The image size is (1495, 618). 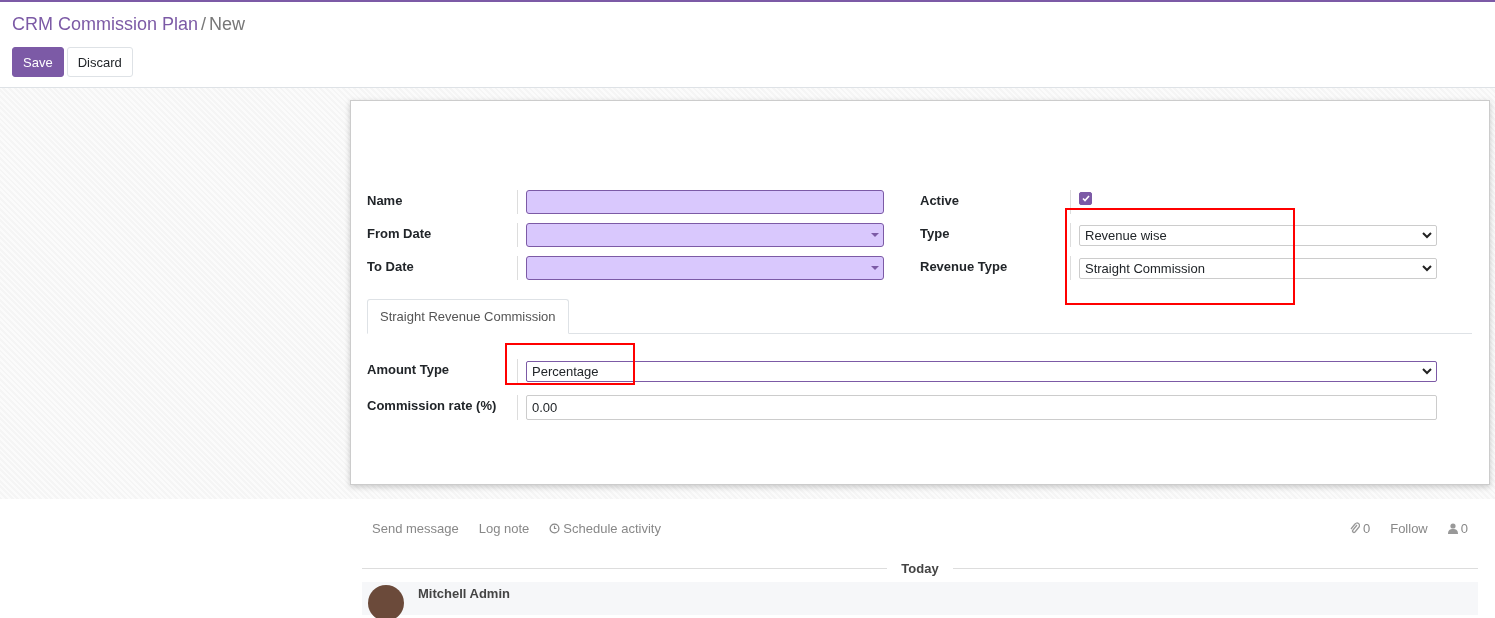 What do you see at coordinates (605, 528) in the screenshot?
I see `chatter-action: Schedule activity` at bounding box center [605, 528].